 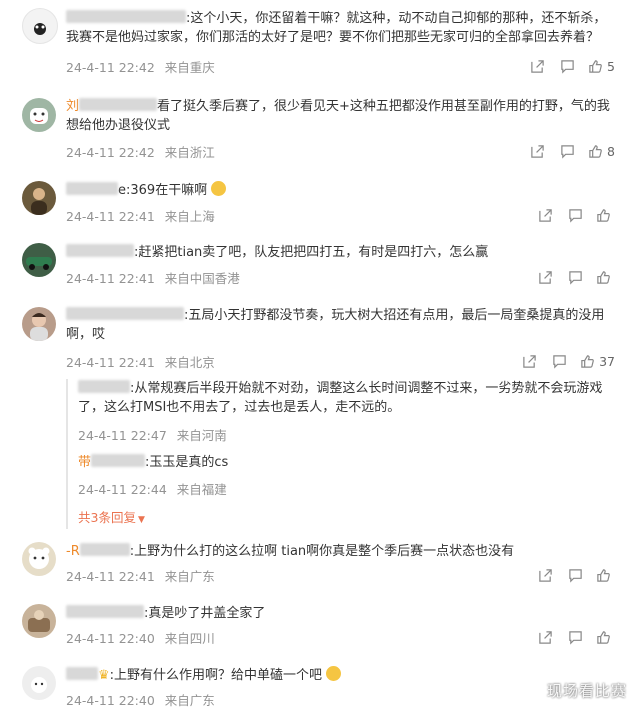 I want to click on comment-location: 来自北京, so click(x=189, y=362).